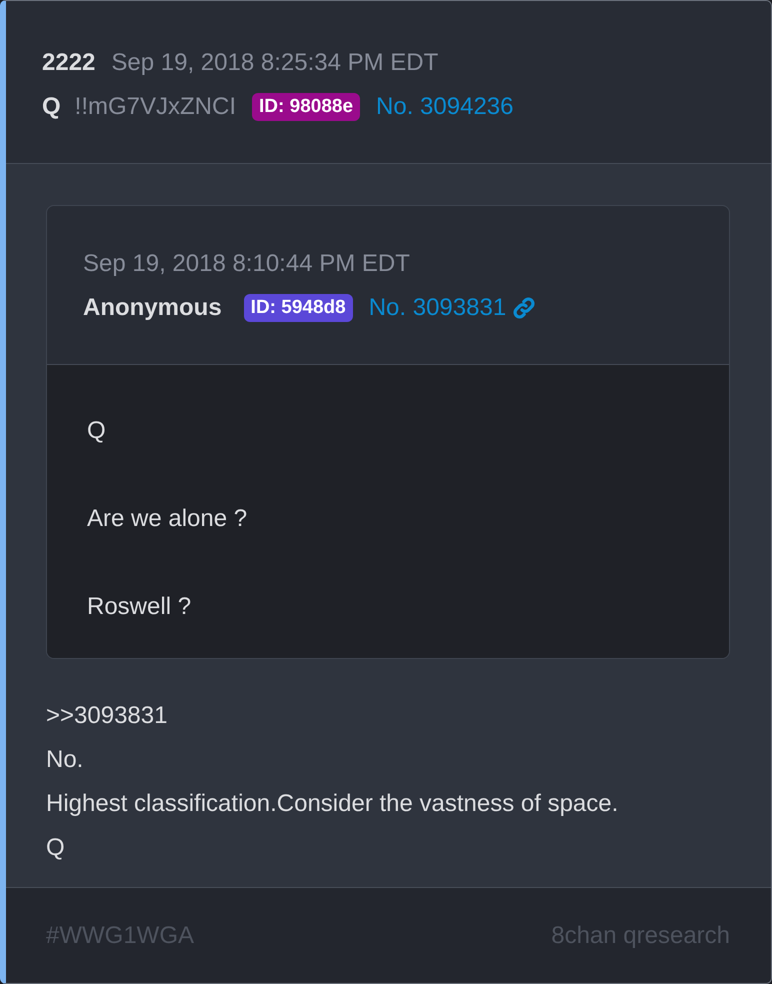  Describe the element at coordinates (246, 264) in the screenshot. I see `quote-timestamp: Sep 19, 2018 8:10:44 PM EDT` at that location.